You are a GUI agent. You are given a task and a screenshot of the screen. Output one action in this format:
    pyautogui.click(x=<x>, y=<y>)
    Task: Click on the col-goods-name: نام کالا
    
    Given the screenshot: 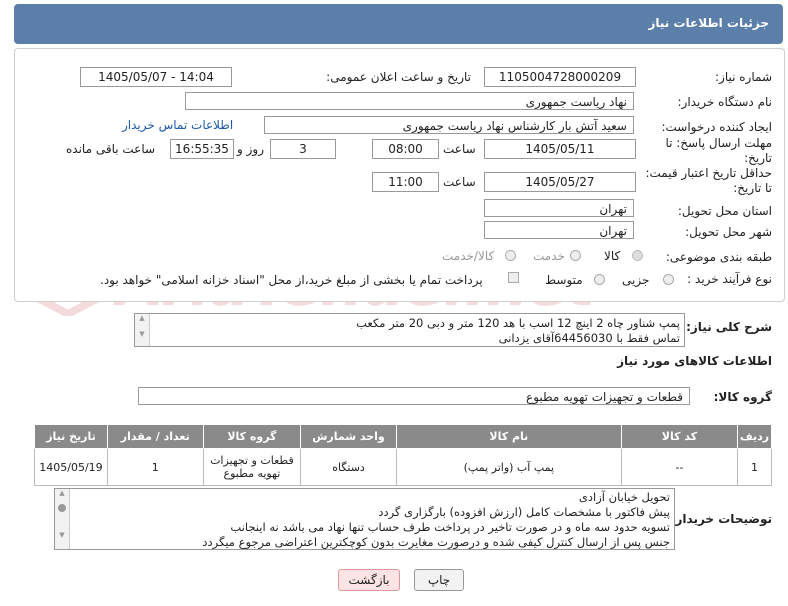 What is the action you would take?
    pyautogui.click(x=508, y=436)
    